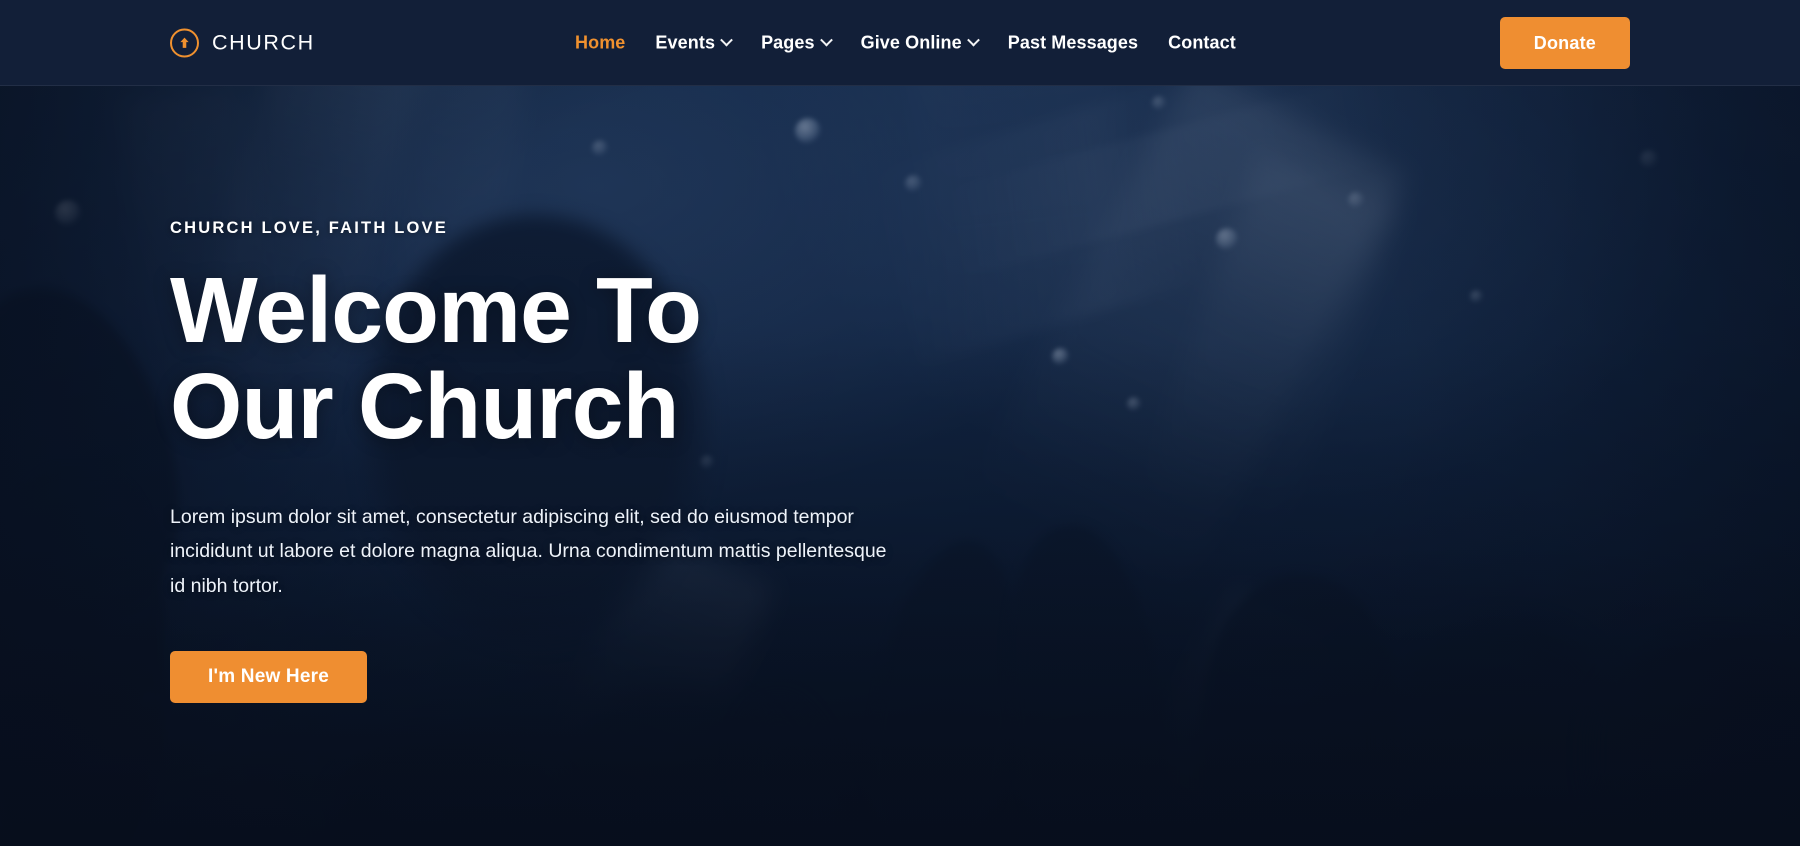 The width and height of the screenshot is (1800, 846). I want to click on nav-item-label: Give Online, so click(911, 42).